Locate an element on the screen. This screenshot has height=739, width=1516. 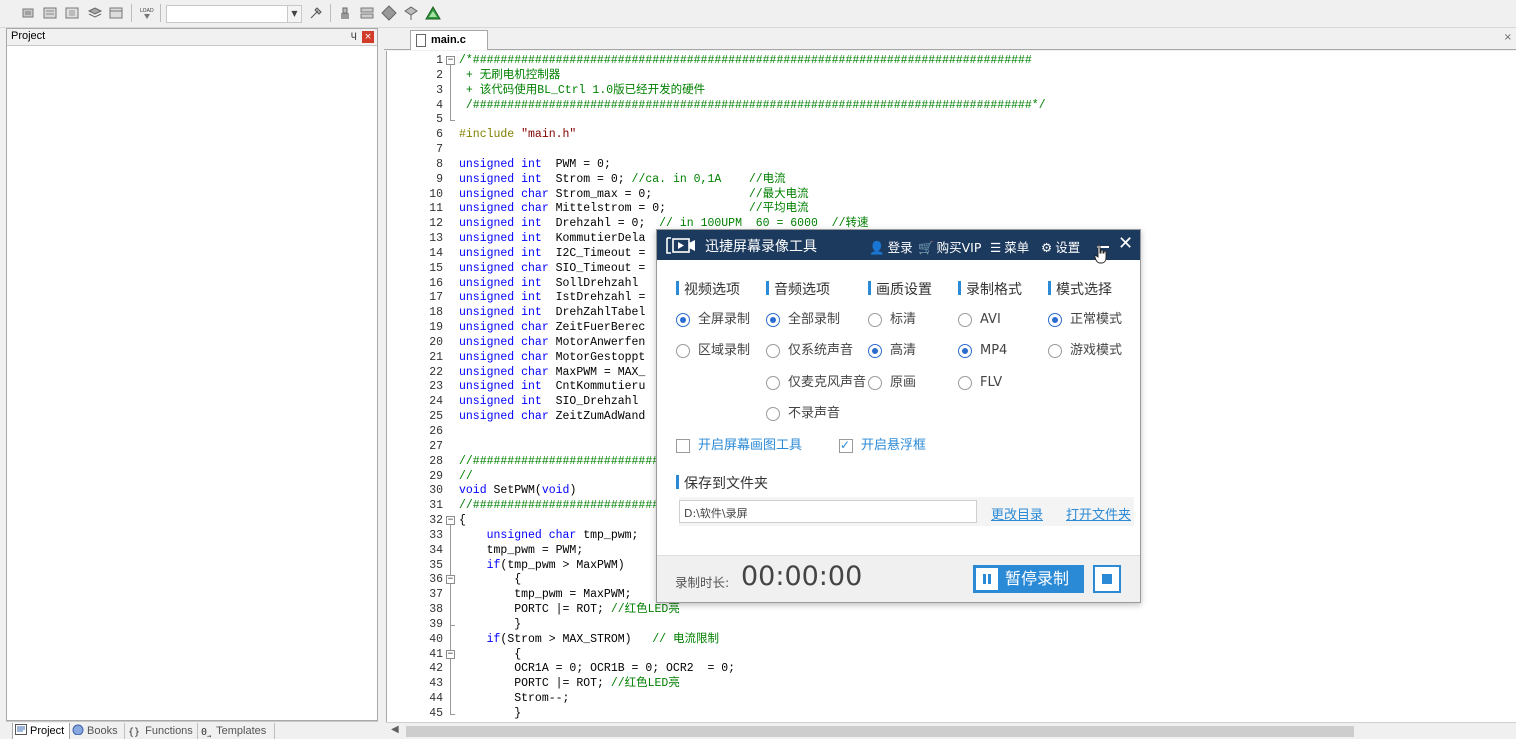
radio-audio-system: 仅系统声音 is located at coordinates (809, 351).